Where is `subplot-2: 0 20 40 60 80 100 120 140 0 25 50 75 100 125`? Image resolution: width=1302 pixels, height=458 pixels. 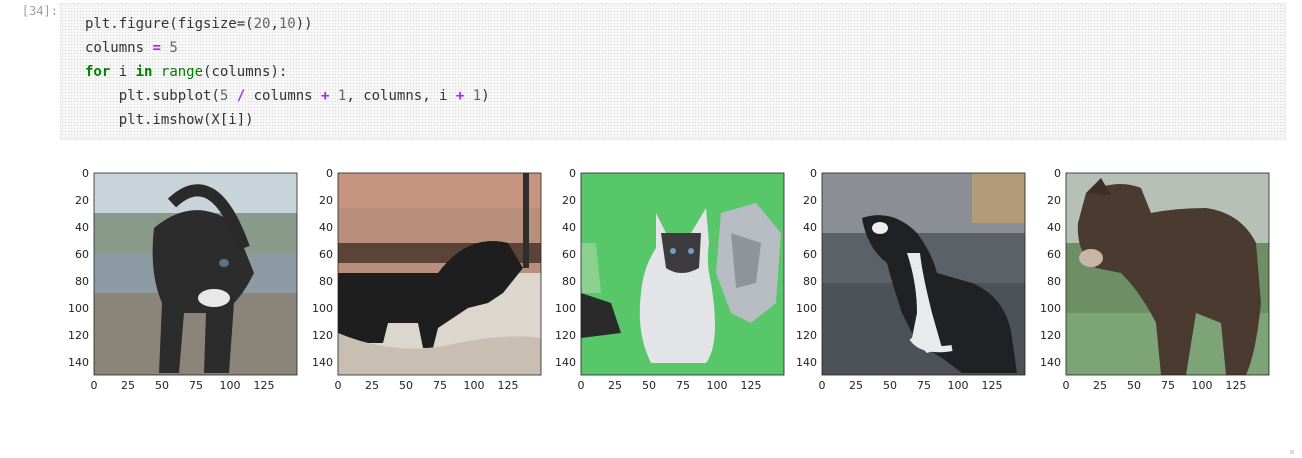 subplot-2: 0 20 40 60 80 100 120 140 0 25 50 75 100 125 is located at coordinates (427, 279).